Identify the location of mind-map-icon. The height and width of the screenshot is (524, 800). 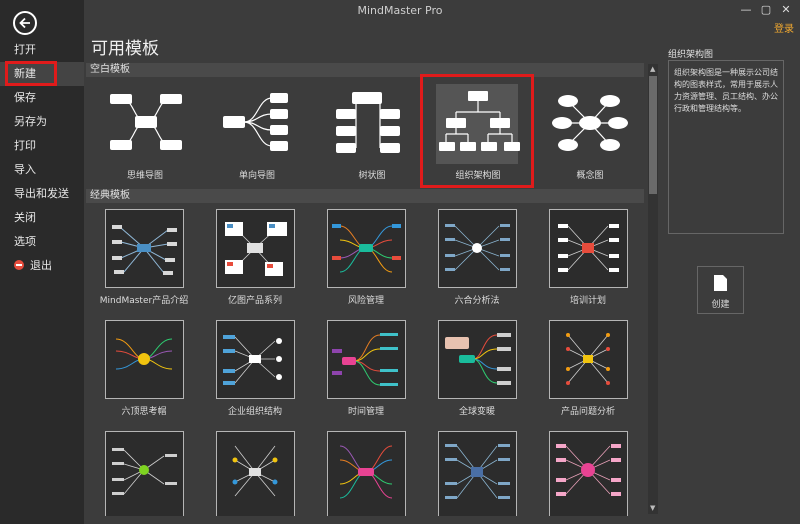
(146, 122).